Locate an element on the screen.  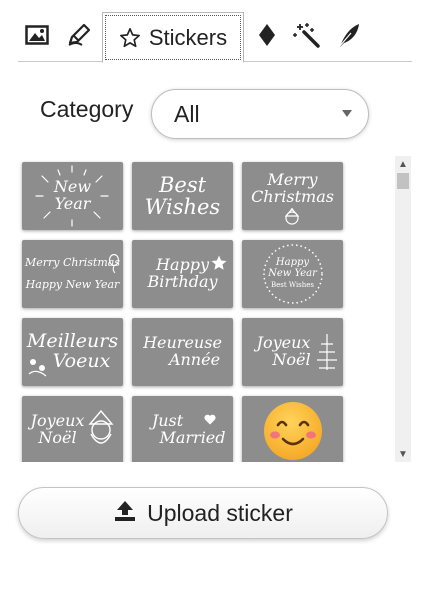
sticker-text-line: Merry Christmas is located at coordinates (72, 263).